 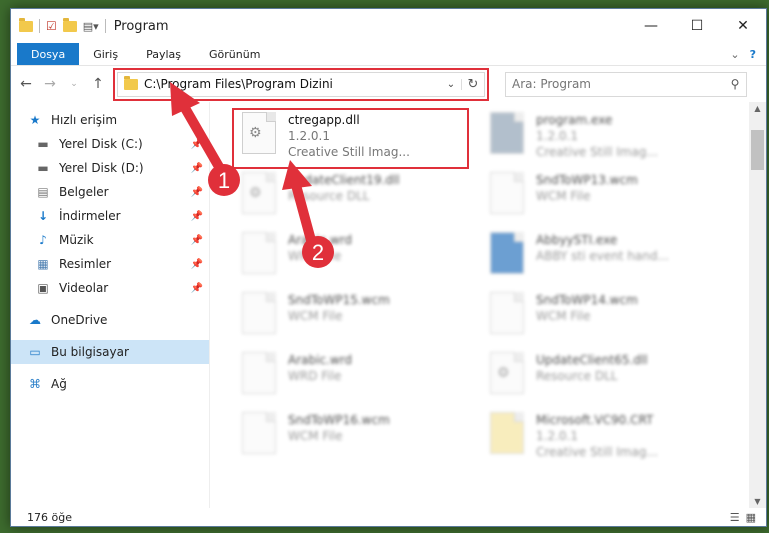 I want to click on scroll-down-icon: ▼, so click(x=757, y=501).